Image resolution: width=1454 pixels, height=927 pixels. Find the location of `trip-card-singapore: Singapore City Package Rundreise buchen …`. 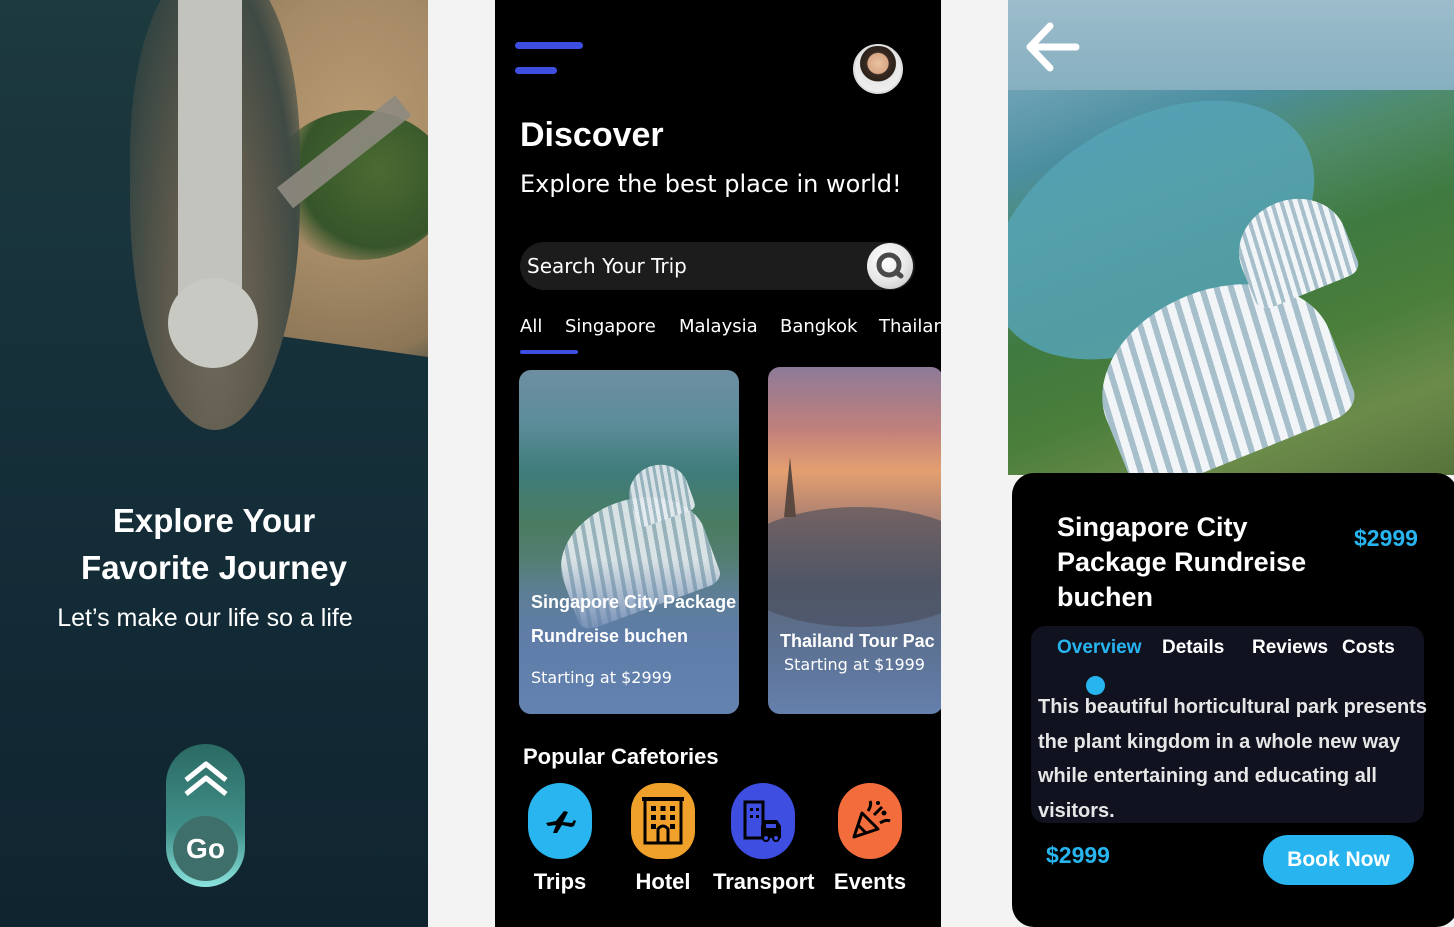

trip-card-singapore: Singapore City Package Rundreise buchen … is located at coordinates (629, 542).